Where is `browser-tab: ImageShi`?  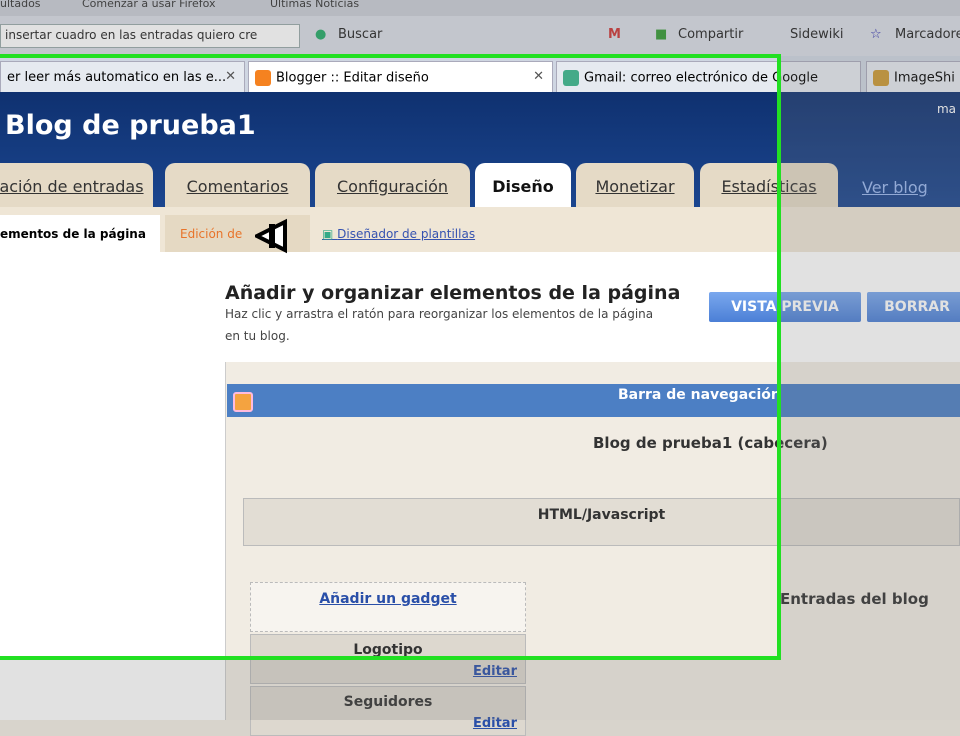 browser-tab: ImageShi is located at coordinates (913, 76).